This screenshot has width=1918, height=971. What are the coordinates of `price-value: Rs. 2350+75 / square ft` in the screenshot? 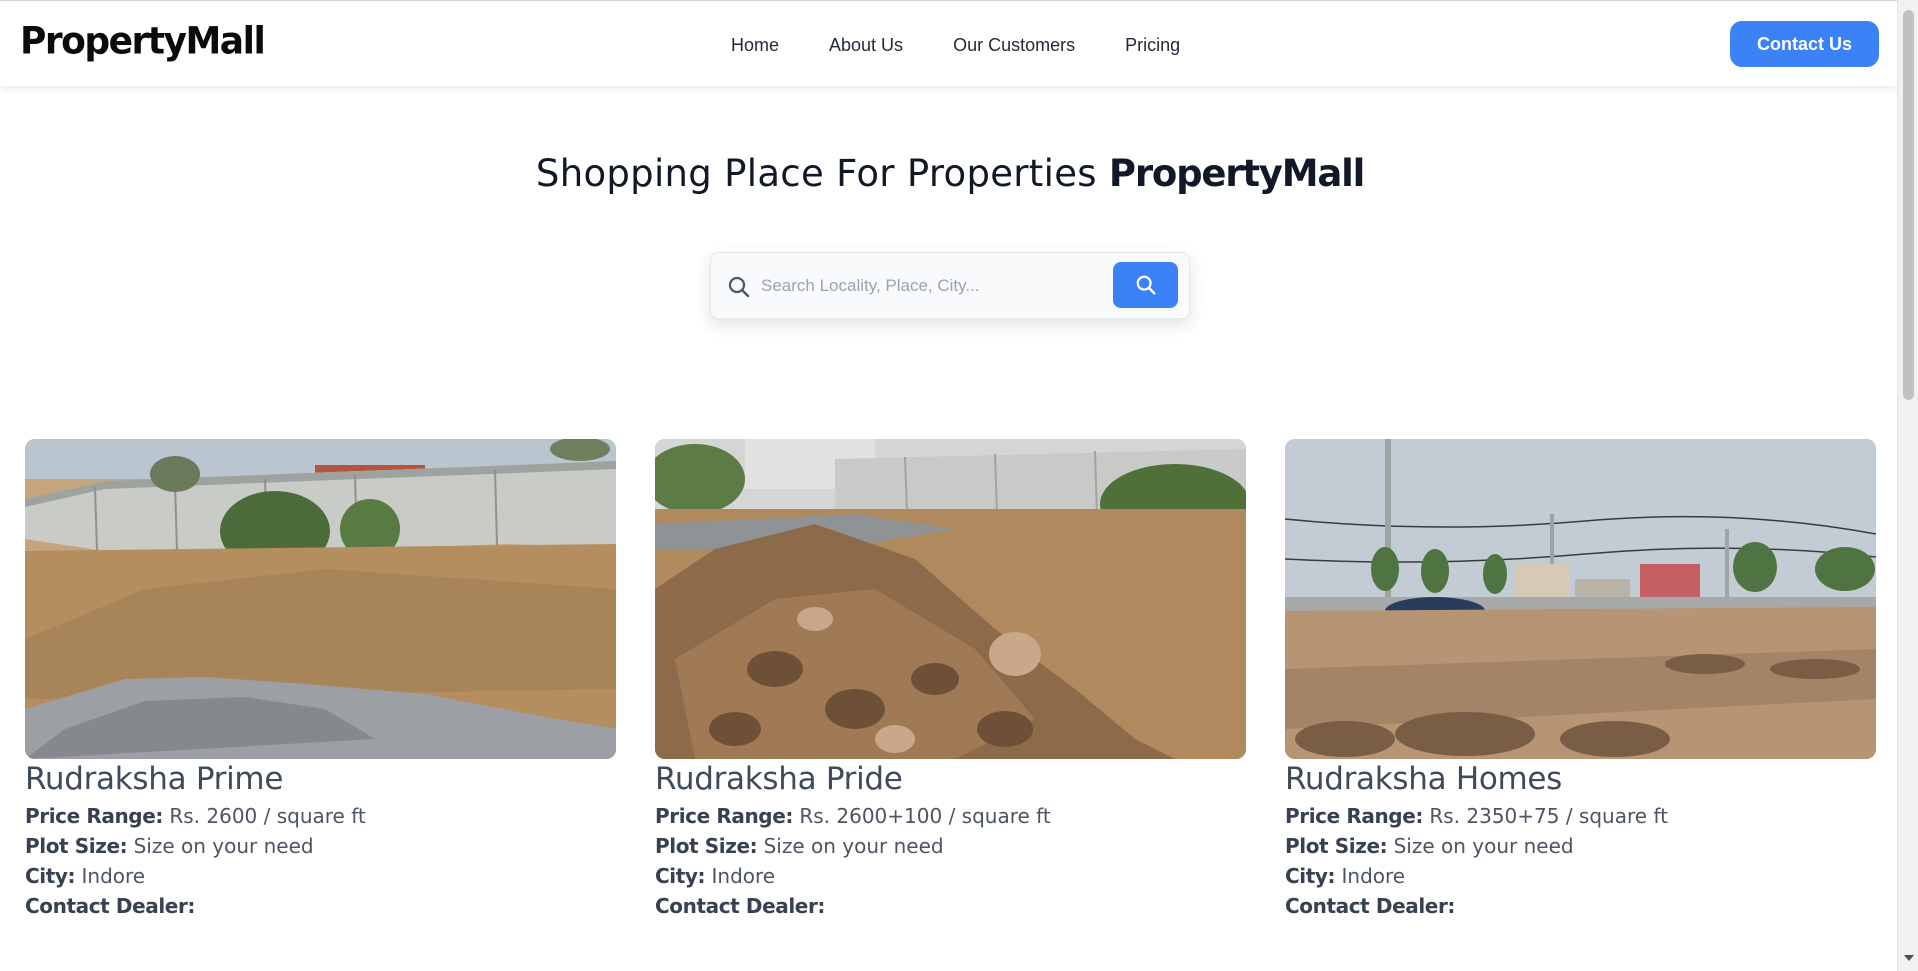 It's located at (1548, 816).